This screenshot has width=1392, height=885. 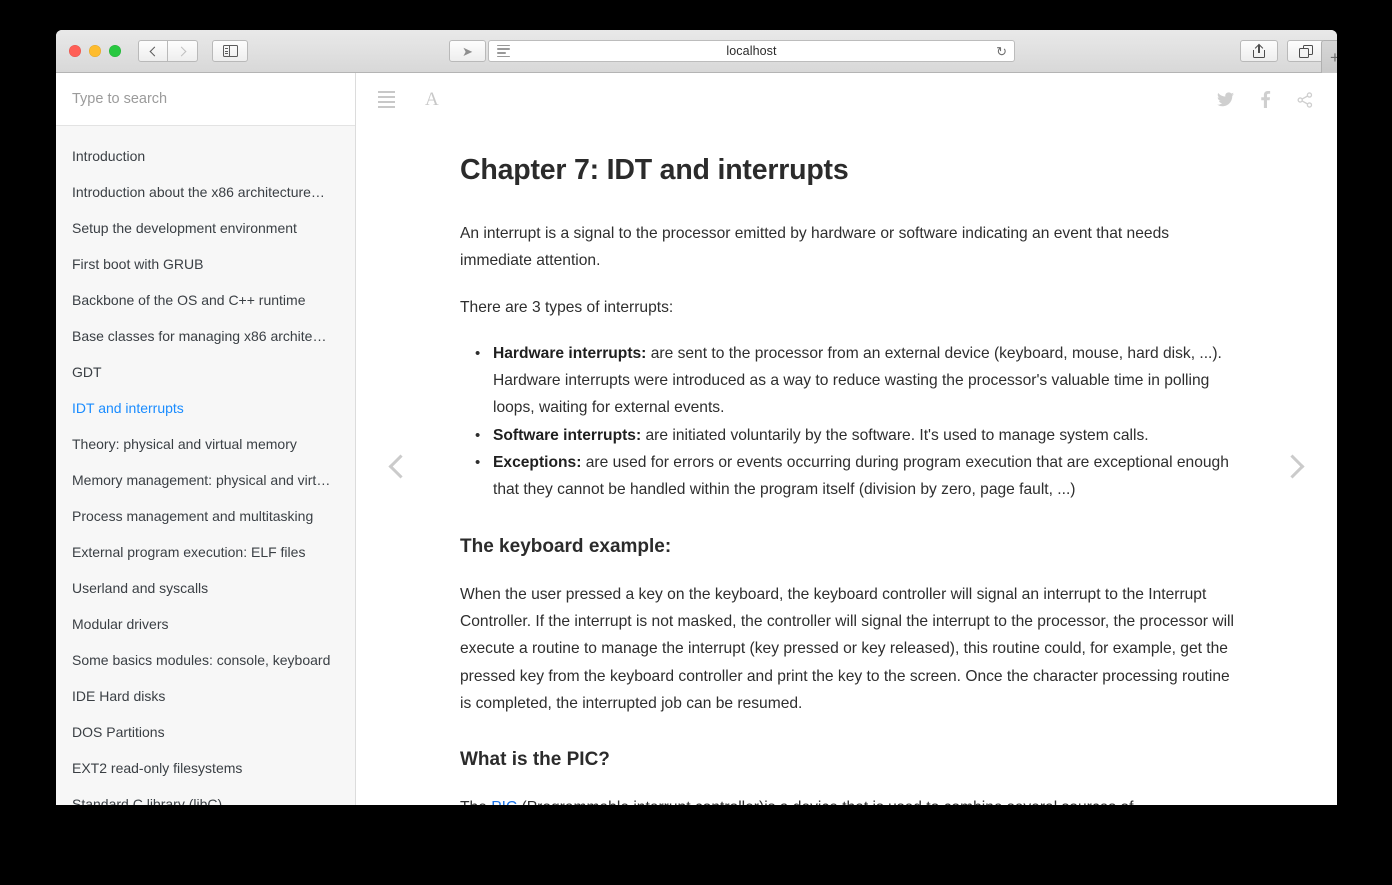 What do you see at coordinates (147, 800) in the screenshot?
I see `sidebar-item-label: Standard C library (libC)` at bounding box center [147, 800].